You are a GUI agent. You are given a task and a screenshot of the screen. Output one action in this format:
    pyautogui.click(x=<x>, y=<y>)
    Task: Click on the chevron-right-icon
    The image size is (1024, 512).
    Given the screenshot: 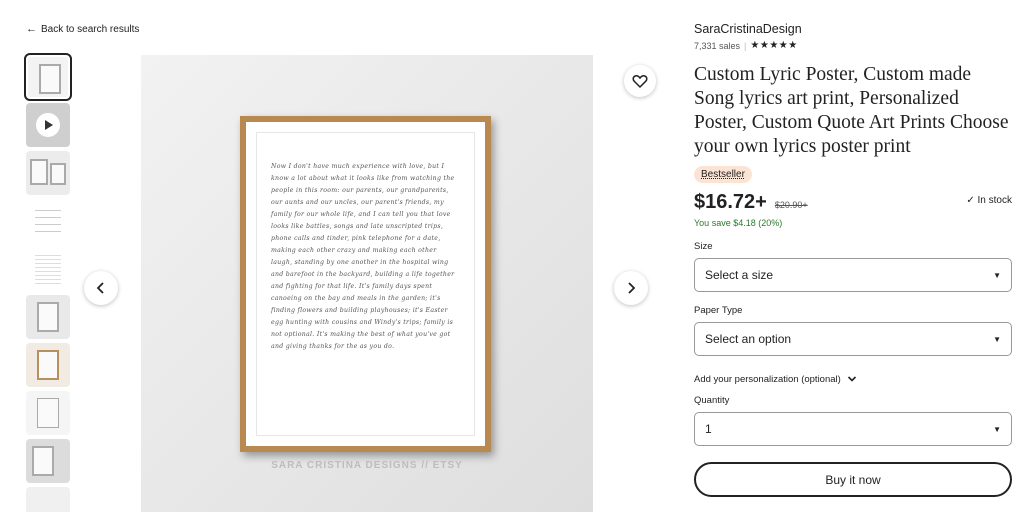 What is the action you would take?
    pyautogui.click(x=632, y=288)
    